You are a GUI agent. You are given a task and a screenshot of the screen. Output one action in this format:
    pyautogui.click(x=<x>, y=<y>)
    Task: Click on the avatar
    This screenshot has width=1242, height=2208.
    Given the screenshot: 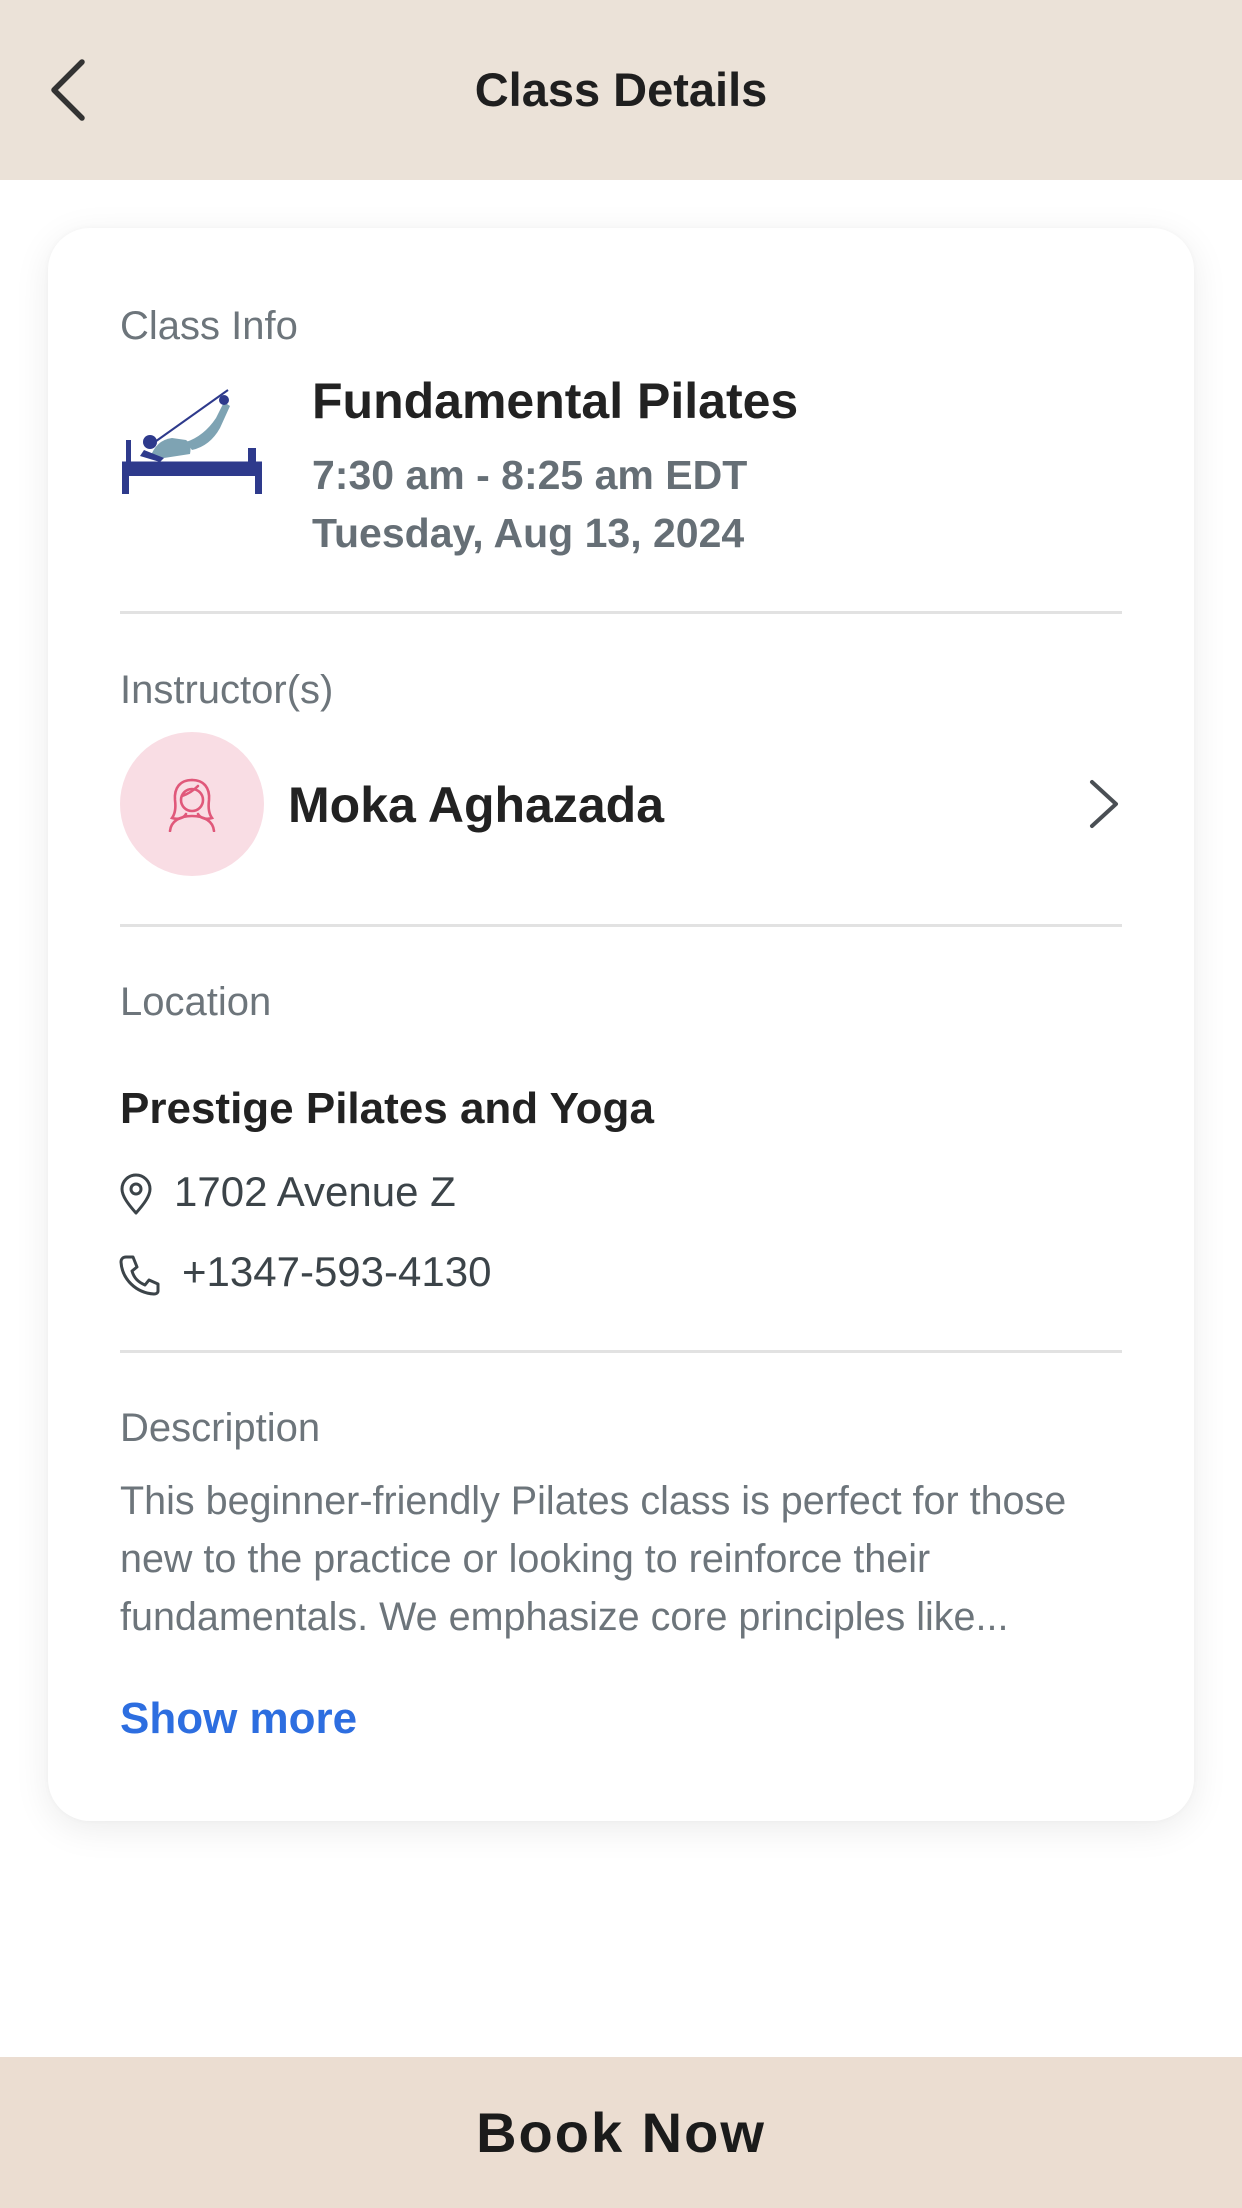 What is the action you would take?
    pyautogui.click(x=192, y=804)
    